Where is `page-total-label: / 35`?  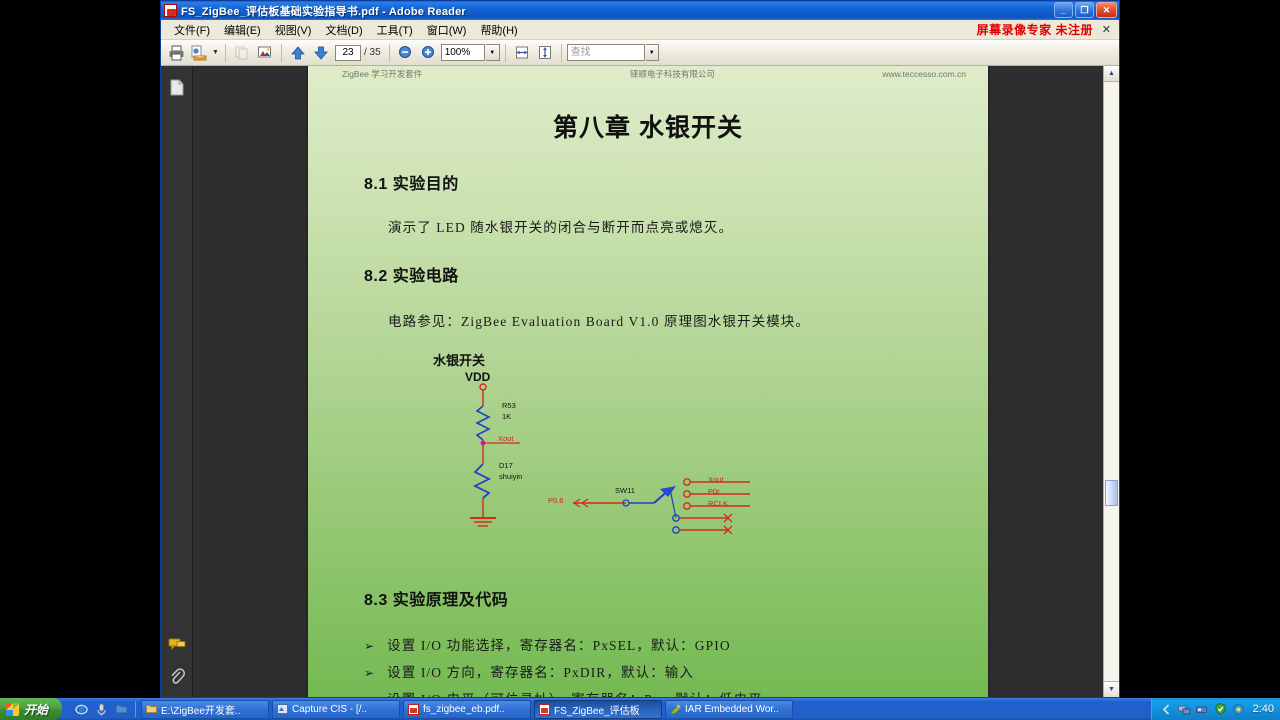 page-total-label: / 35 is located at coordinates (372, 52).